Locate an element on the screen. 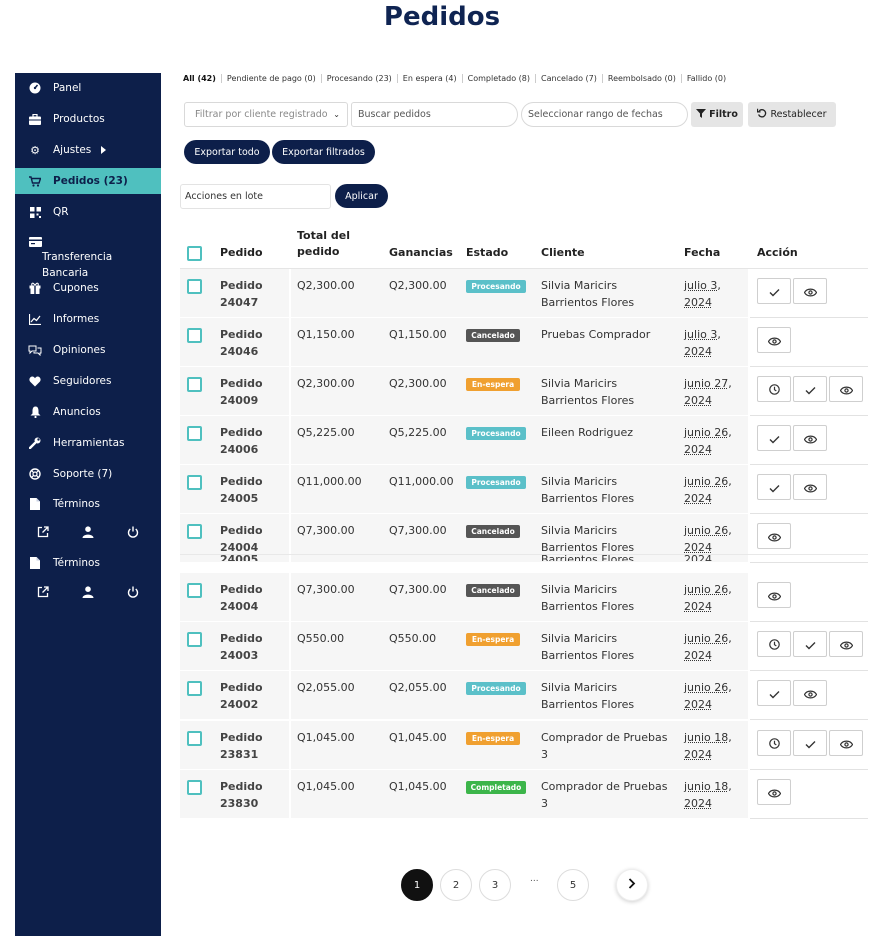 The image size is (884, 936). order-link: Pedido 24047 is located at coordinates (241, 294).